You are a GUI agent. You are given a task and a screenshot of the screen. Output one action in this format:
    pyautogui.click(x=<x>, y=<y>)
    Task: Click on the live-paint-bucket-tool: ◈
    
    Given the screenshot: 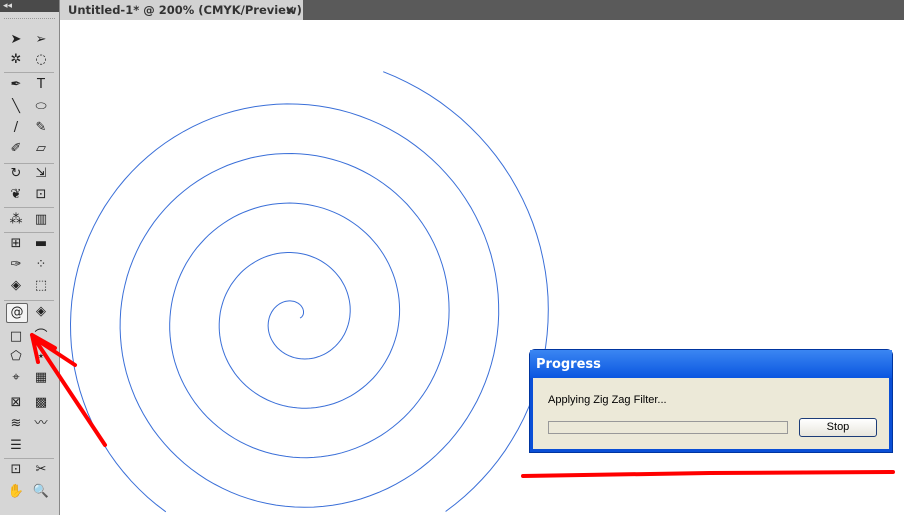 What is the action you would take?
    pyautogui.click(x=16, y=286)
    